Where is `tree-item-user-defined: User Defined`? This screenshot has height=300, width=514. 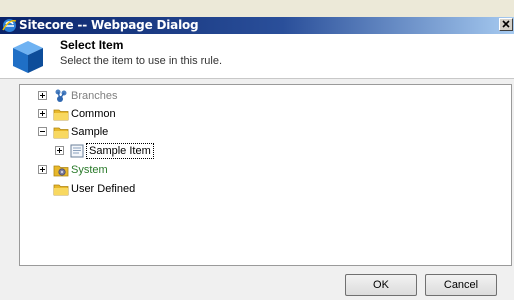 tree-item-user-defined: User Defined is located at coordinates (120, 189).